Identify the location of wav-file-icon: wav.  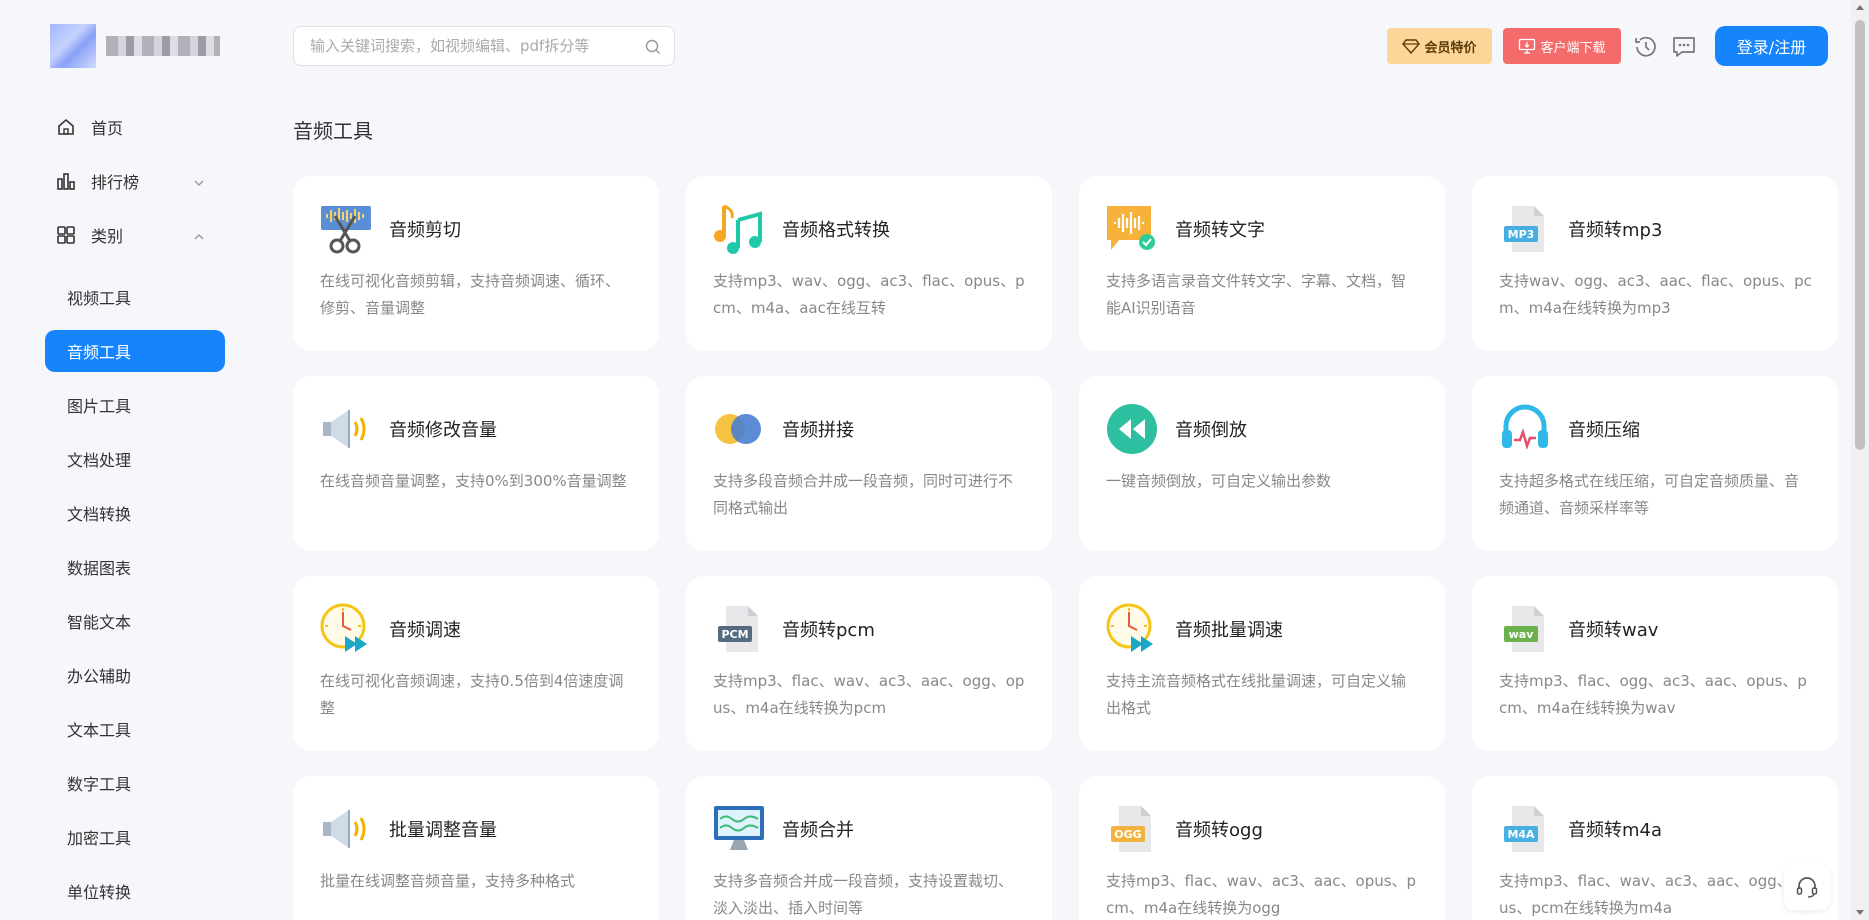
(1525, 629).